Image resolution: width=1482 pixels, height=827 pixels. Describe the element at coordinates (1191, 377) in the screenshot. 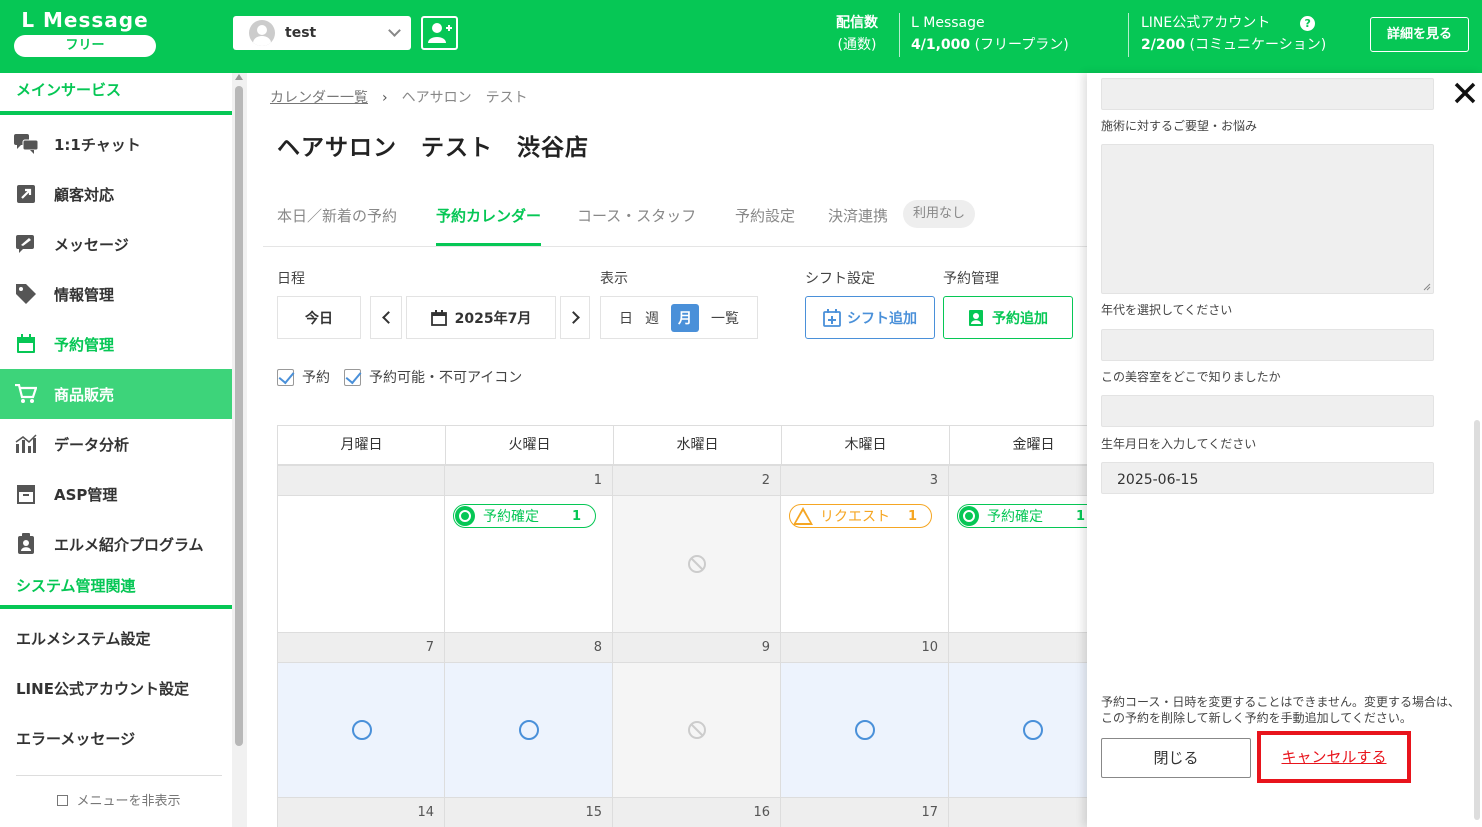

I see `source-label: この美容室をどこで知りましたか` at that location.